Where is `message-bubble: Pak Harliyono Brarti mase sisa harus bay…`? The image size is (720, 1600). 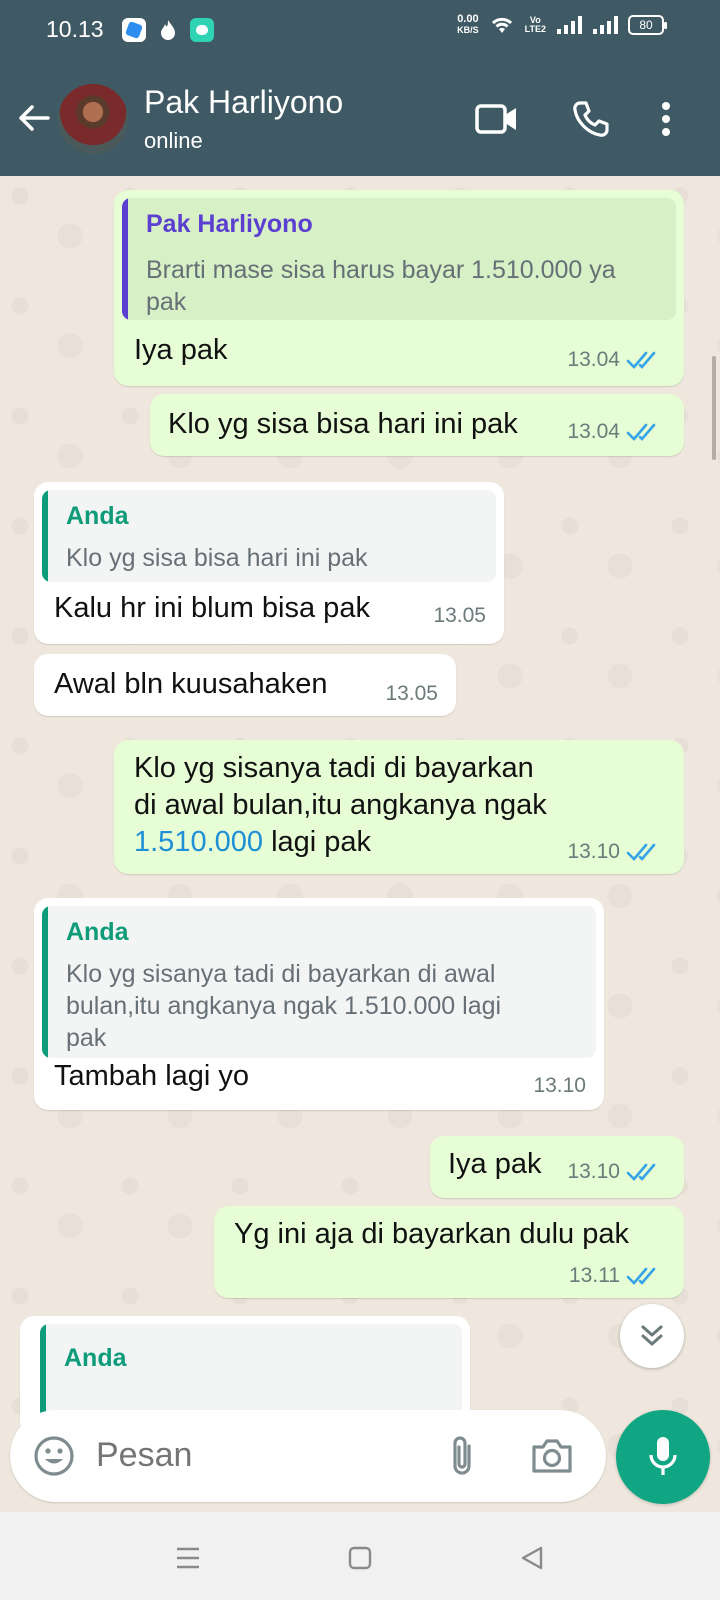 message-bubble: Pak Harliyono Brarti mase sisa harus bay… is located at coordinates (399, 288).